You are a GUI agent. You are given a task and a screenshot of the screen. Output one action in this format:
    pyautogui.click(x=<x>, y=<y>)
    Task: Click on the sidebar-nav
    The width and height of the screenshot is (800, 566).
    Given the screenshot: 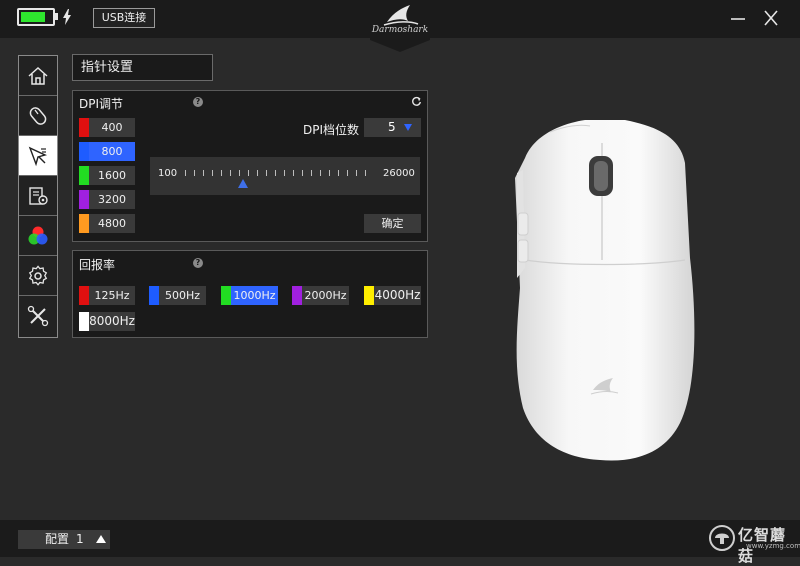 What is the action you would take?
    pyautogui.click(x=38, y=196)
    